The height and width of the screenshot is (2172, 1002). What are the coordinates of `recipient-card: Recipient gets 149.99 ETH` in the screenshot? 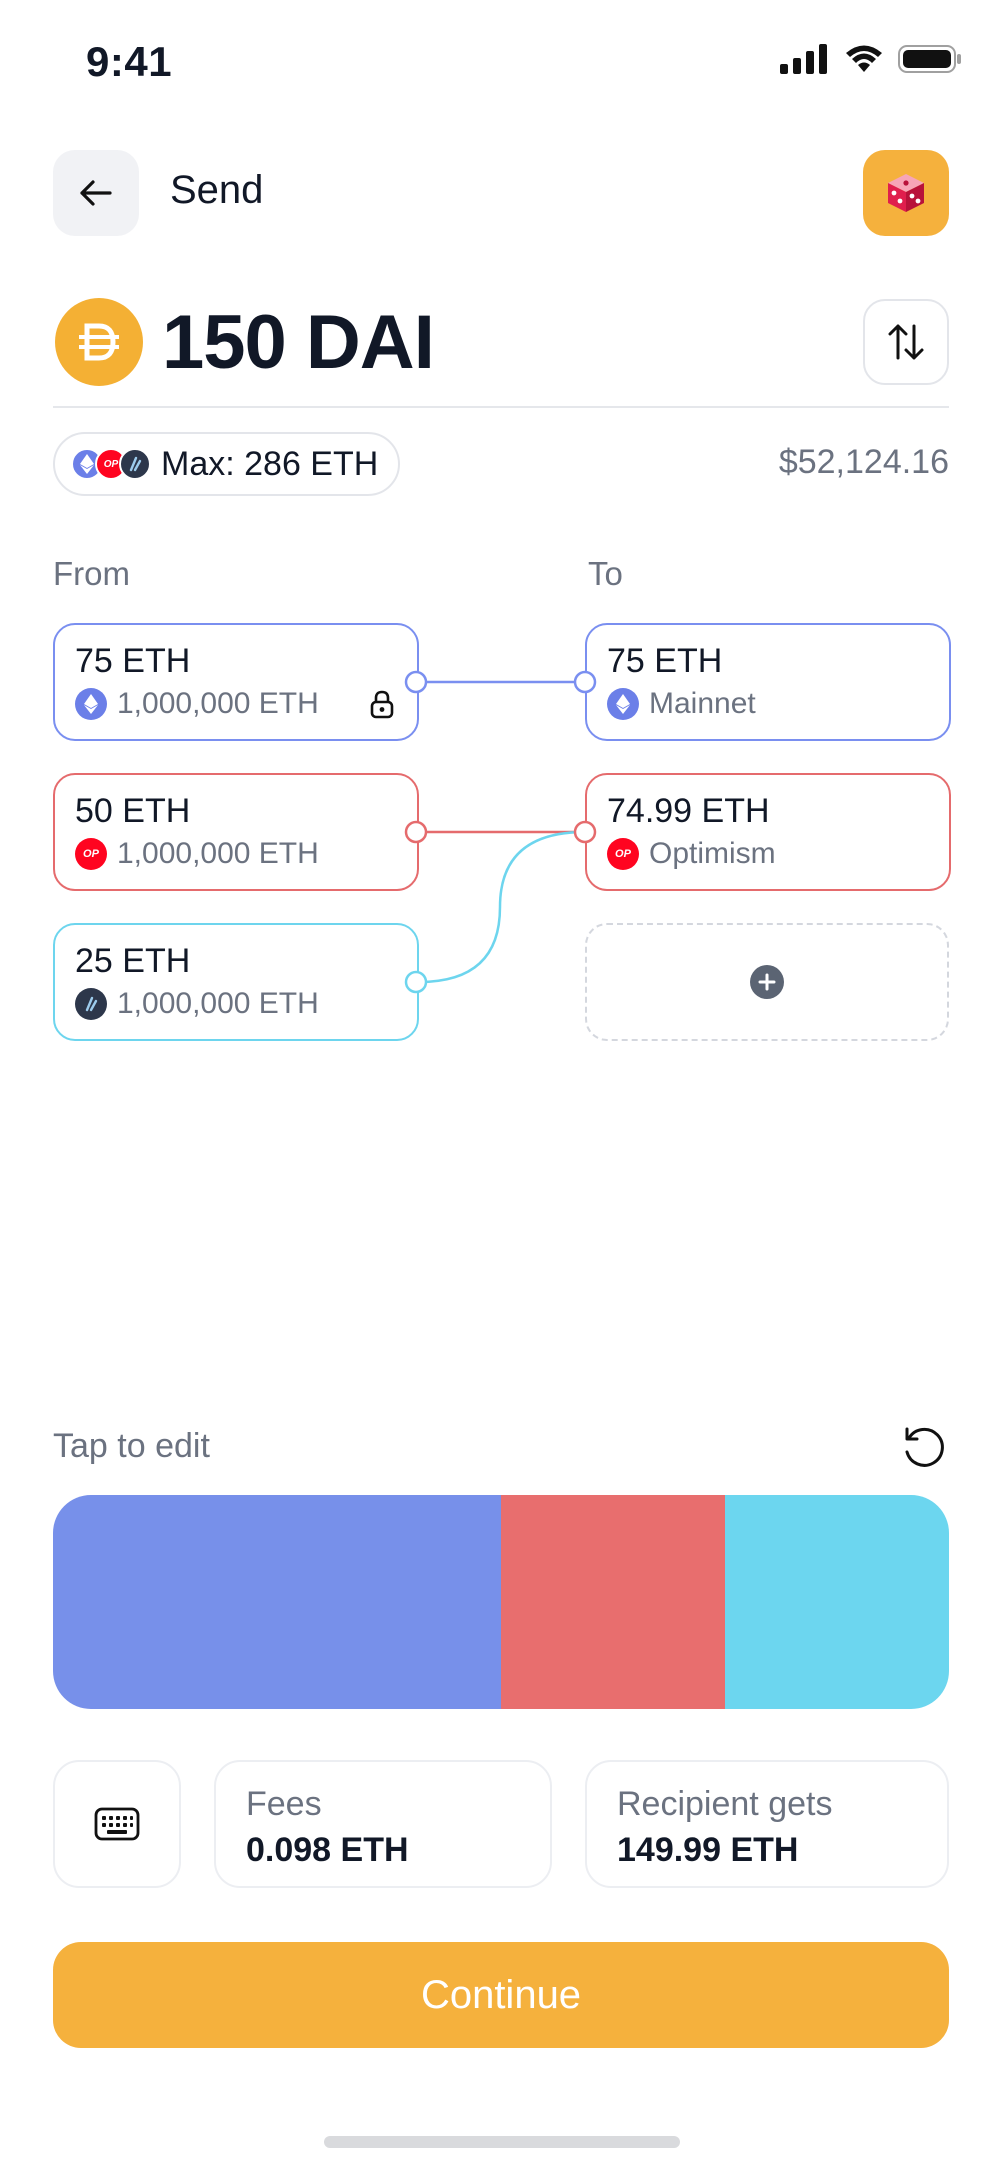 It's located at (767, 1824).